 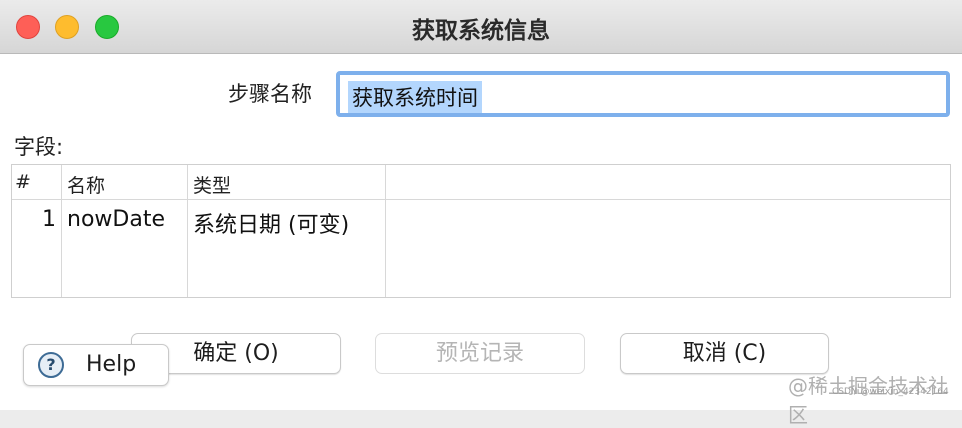 What do you see at coordinates (271, 223) in the screenshot?
I see `field-type-cell: 系统日期 (可变)` at bounding box center [271, 223].